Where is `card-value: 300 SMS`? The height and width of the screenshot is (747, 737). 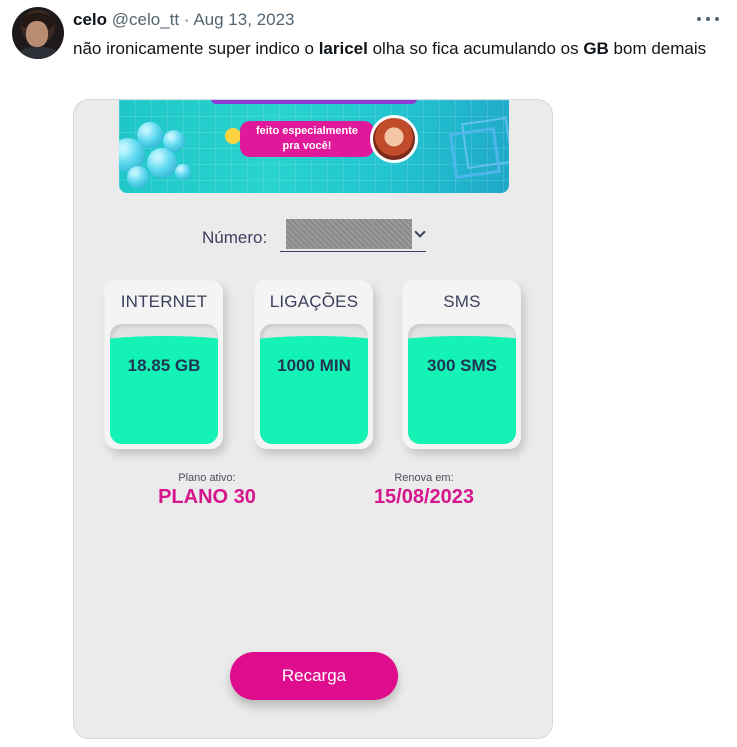
card-value: 300 SMS is located at coordinates (462, 365).